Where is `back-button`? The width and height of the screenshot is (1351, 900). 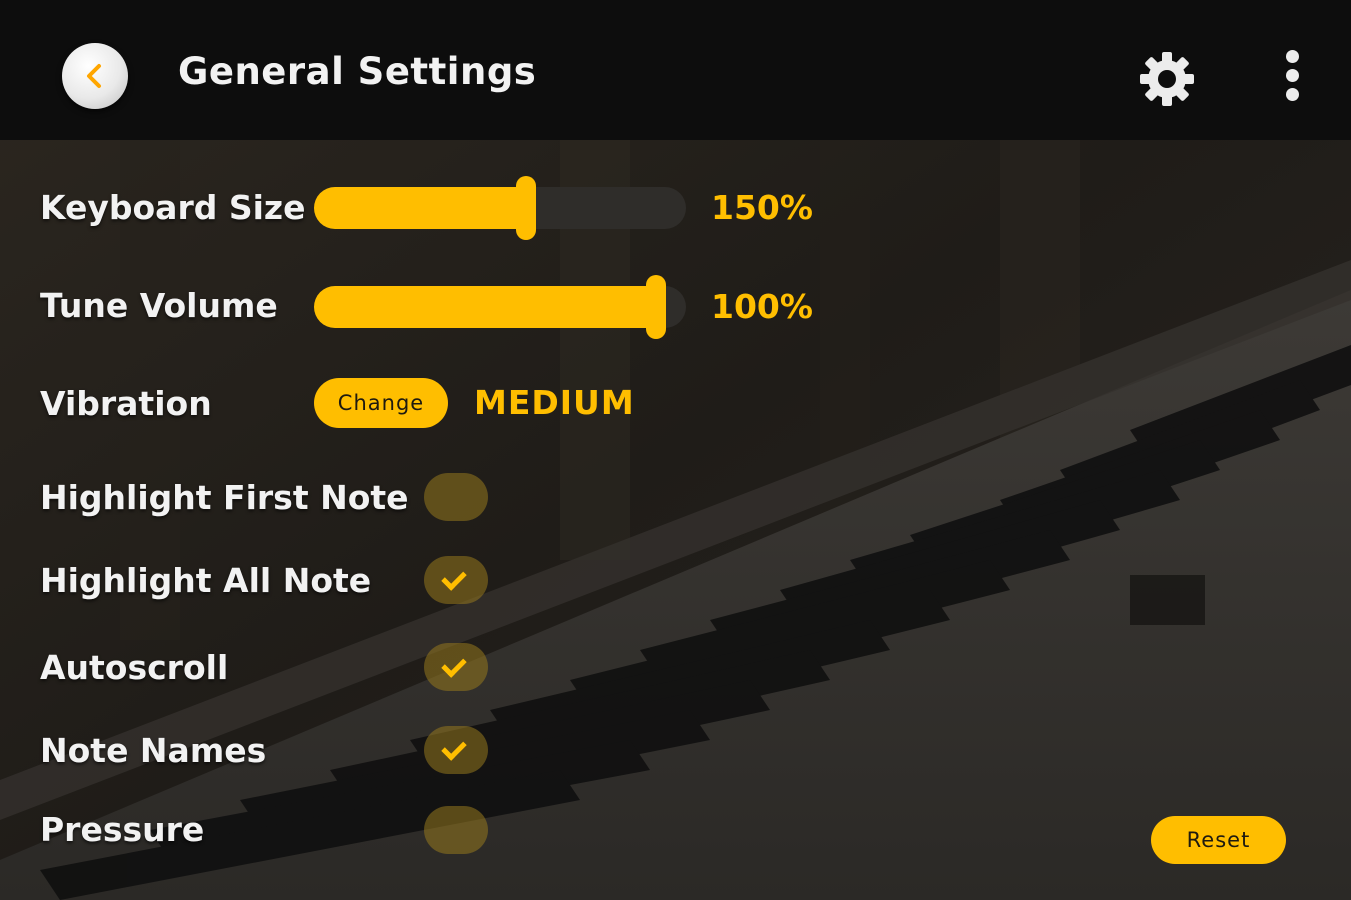
back-button is located at coordinates (95, 76).